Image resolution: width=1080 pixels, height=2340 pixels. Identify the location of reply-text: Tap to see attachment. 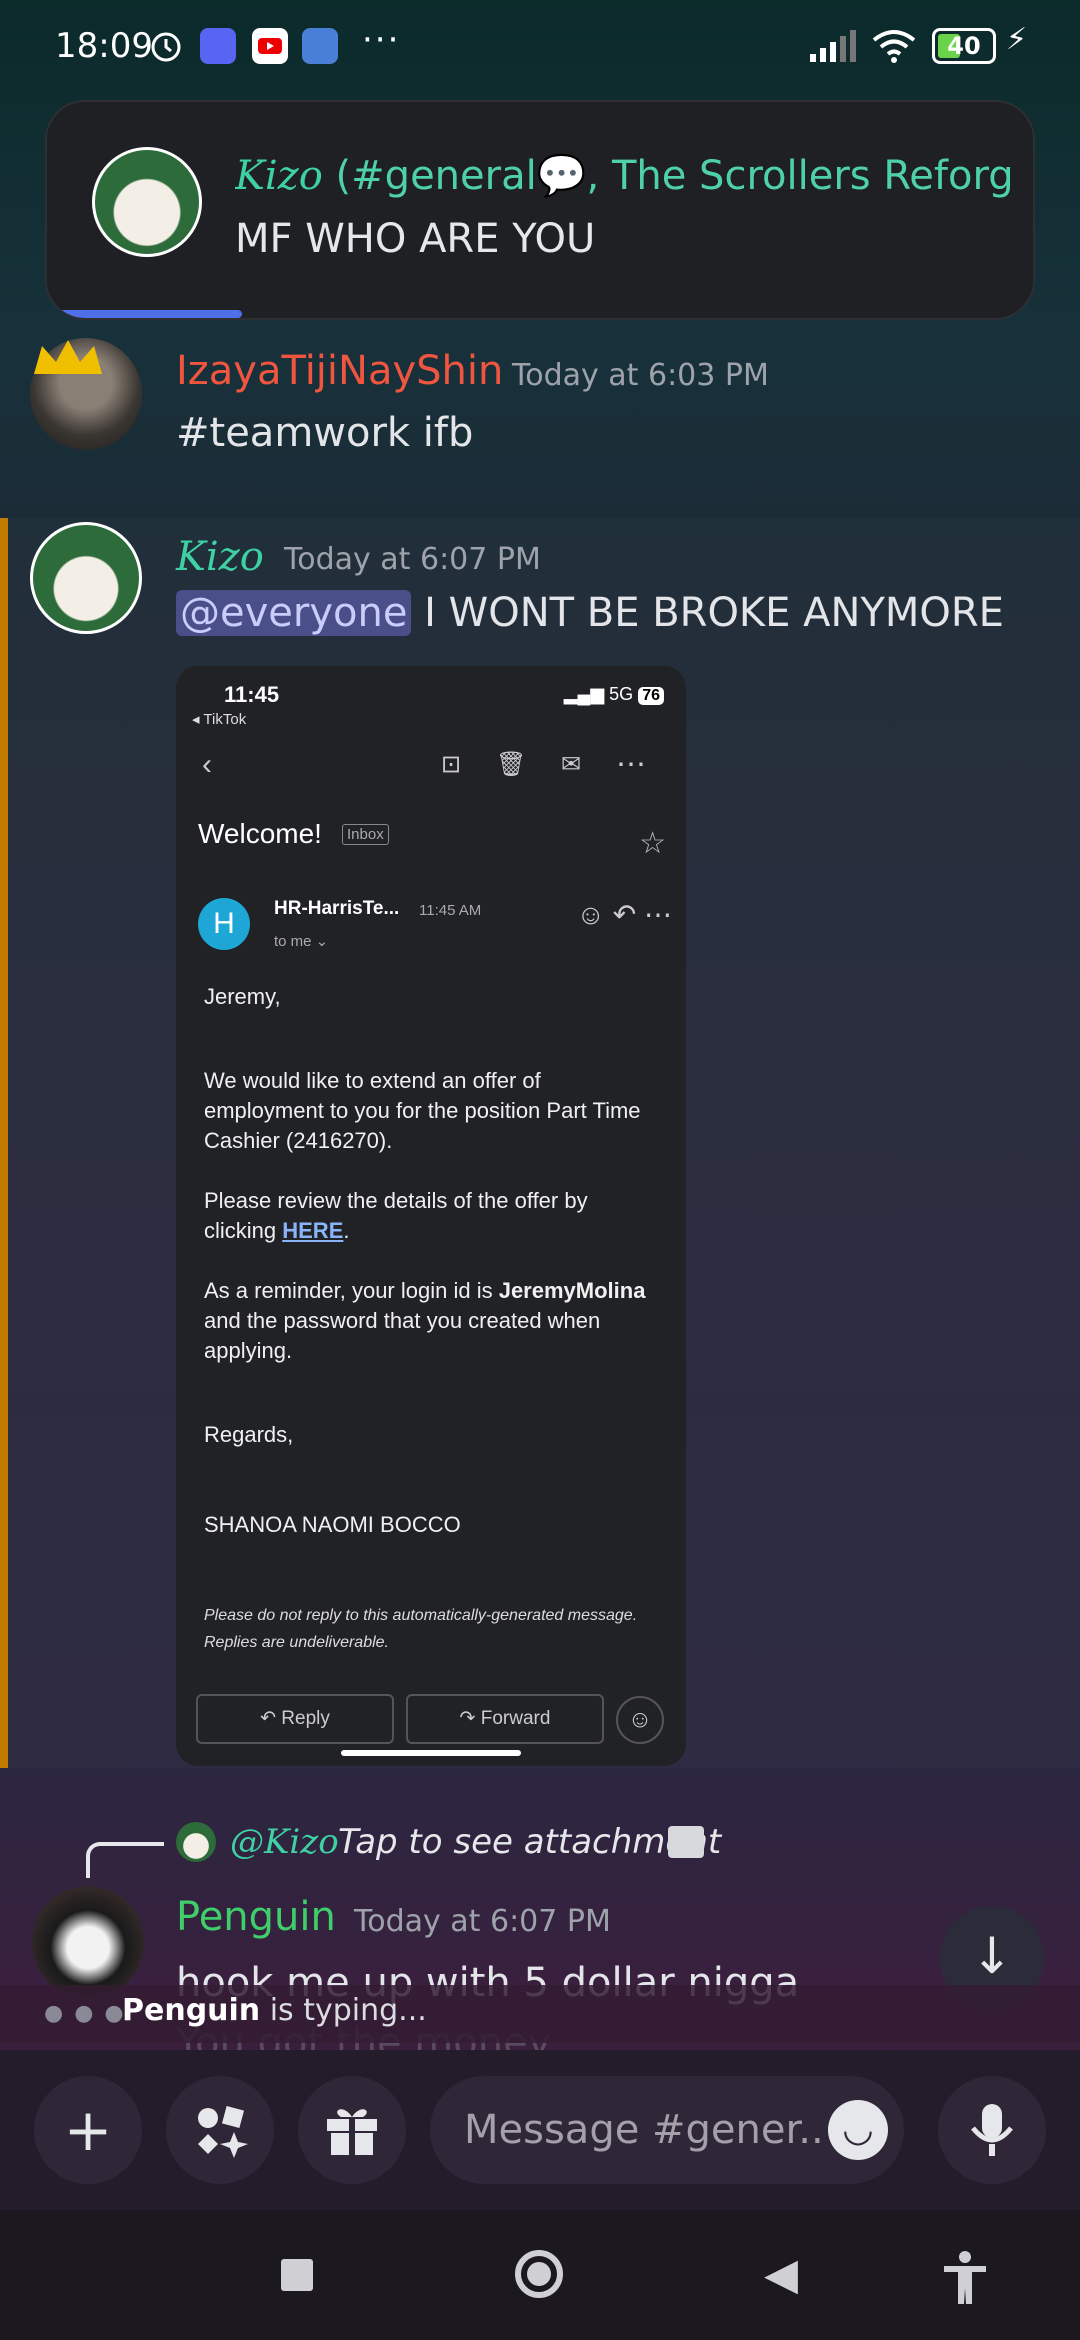
(529, 1842).